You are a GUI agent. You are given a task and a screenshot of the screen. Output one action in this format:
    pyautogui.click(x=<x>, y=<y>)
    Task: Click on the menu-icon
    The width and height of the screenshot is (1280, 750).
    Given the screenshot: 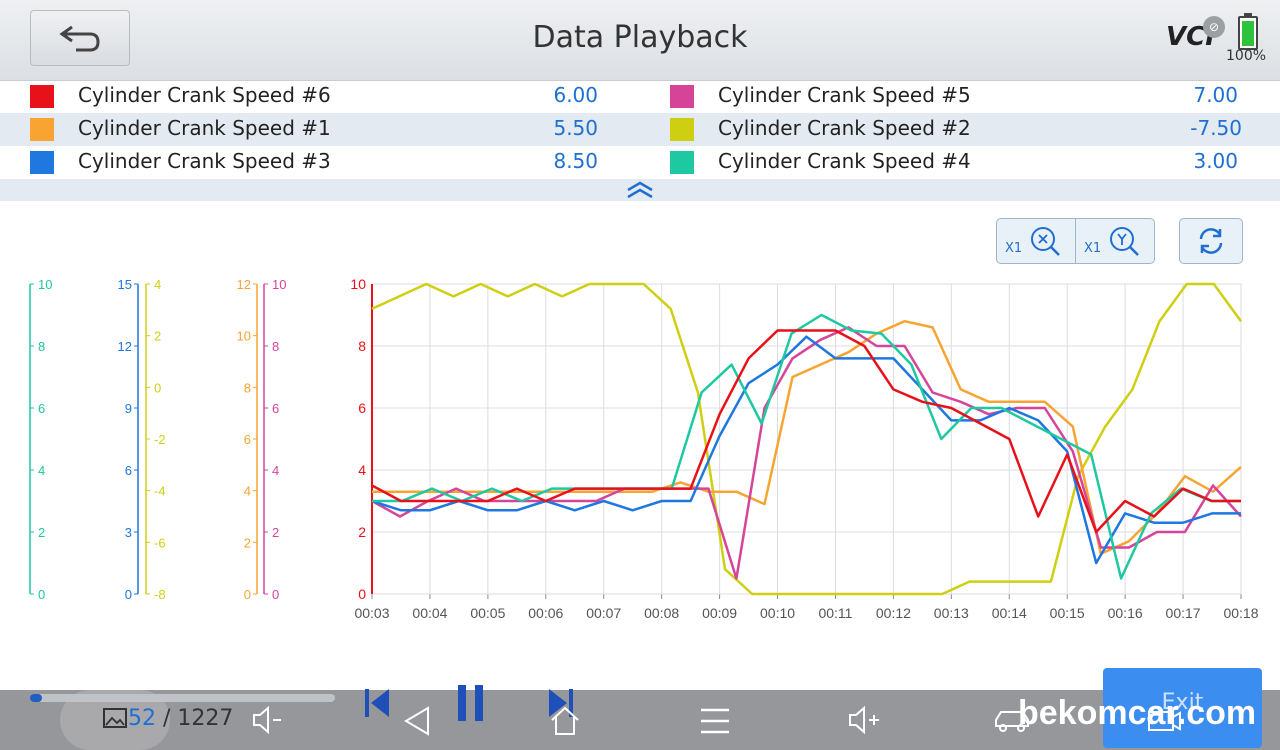 What is the action you would take?
    pyautogui.click(x=715, y=721)
    